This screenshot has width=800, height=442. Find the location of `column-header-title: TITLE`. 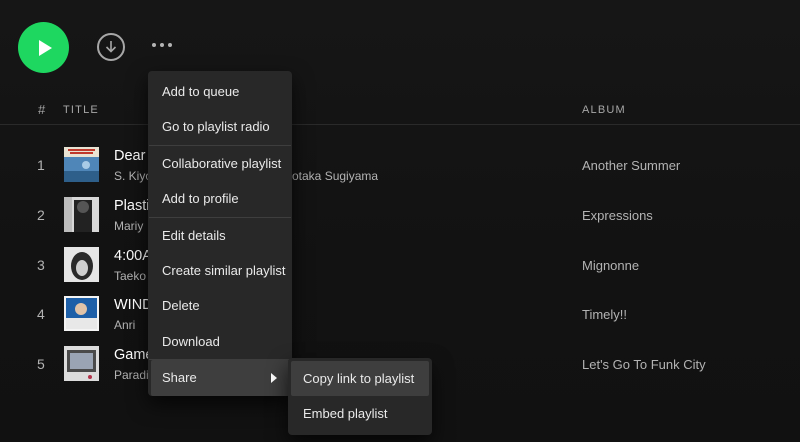

column-header-title: TITLE is located at coordinates (81, 110).